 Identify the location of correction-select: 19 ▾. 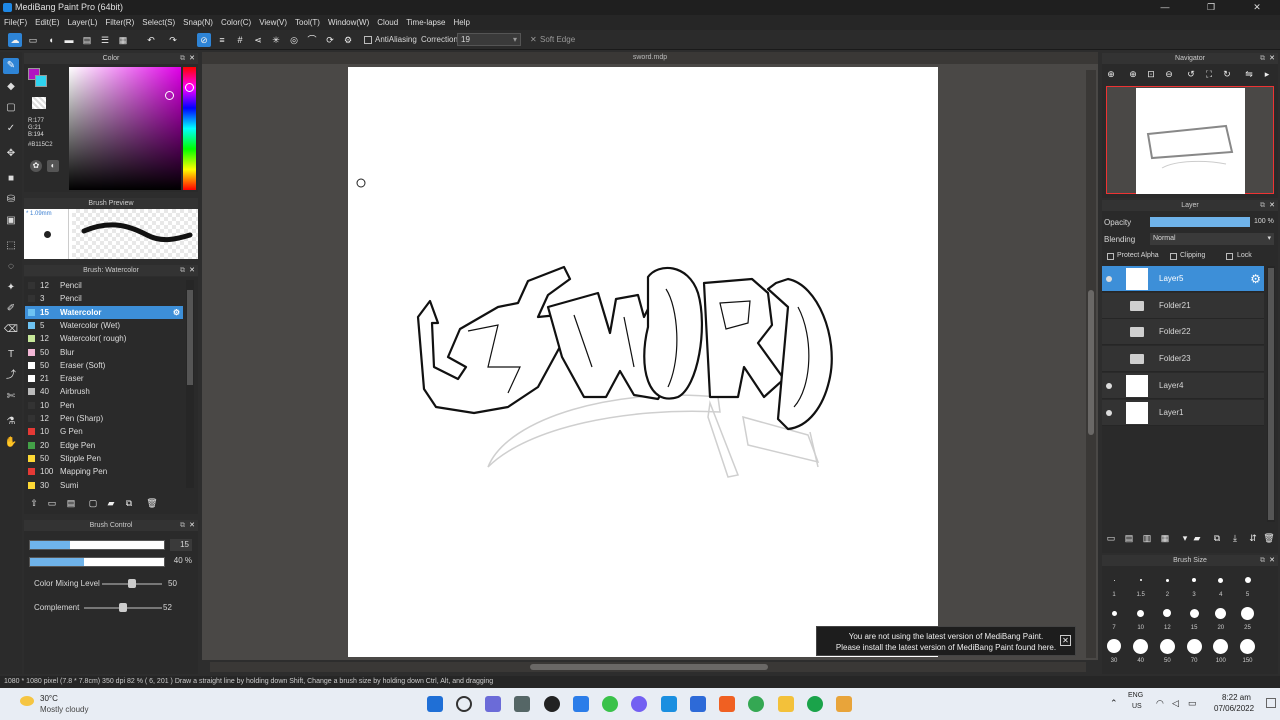
(489, 39).